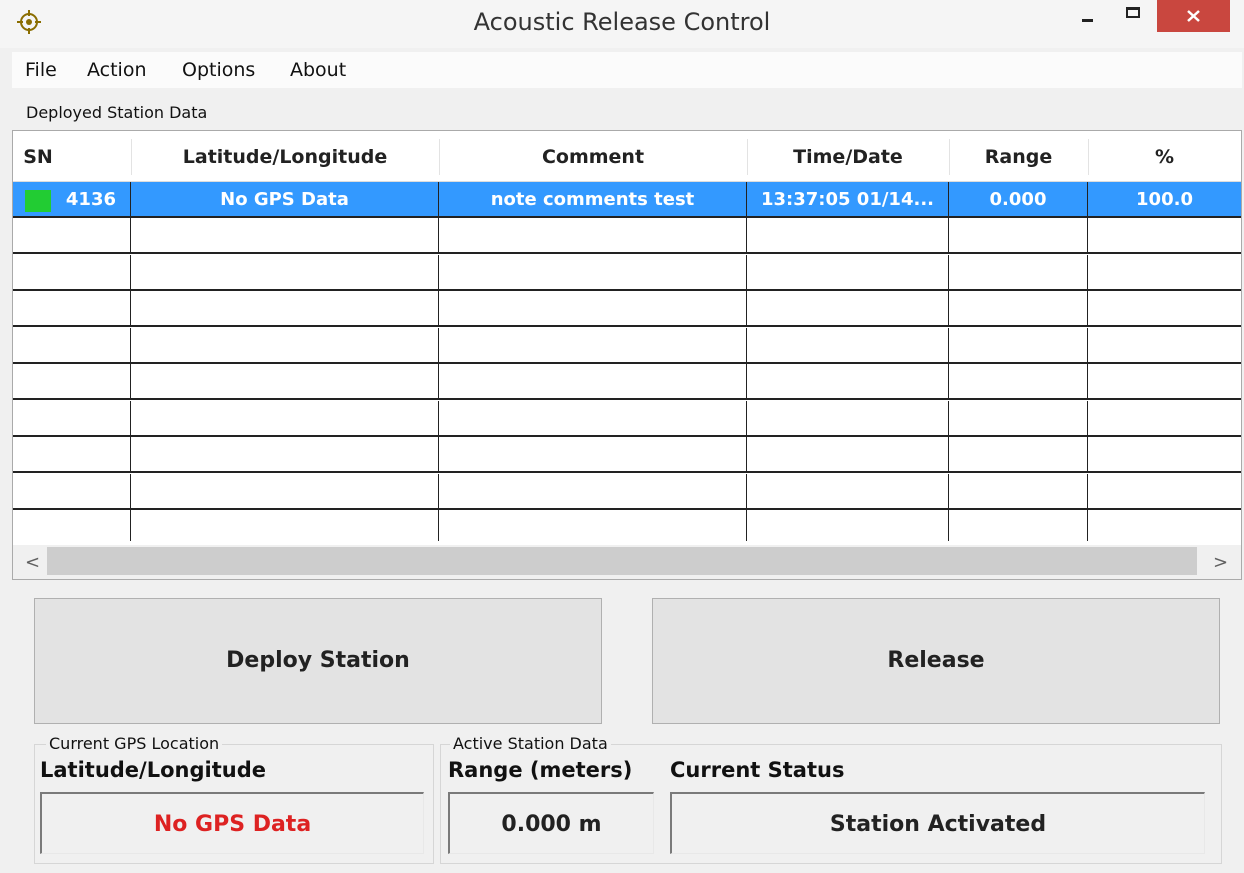 Image resolution: width=1244 pixels, height=873 pixels. What do you see at coordinates (134, 743) in the screenshot?
I see `gps-group-title: Current GPS Location` at bounding box center [134, 743].